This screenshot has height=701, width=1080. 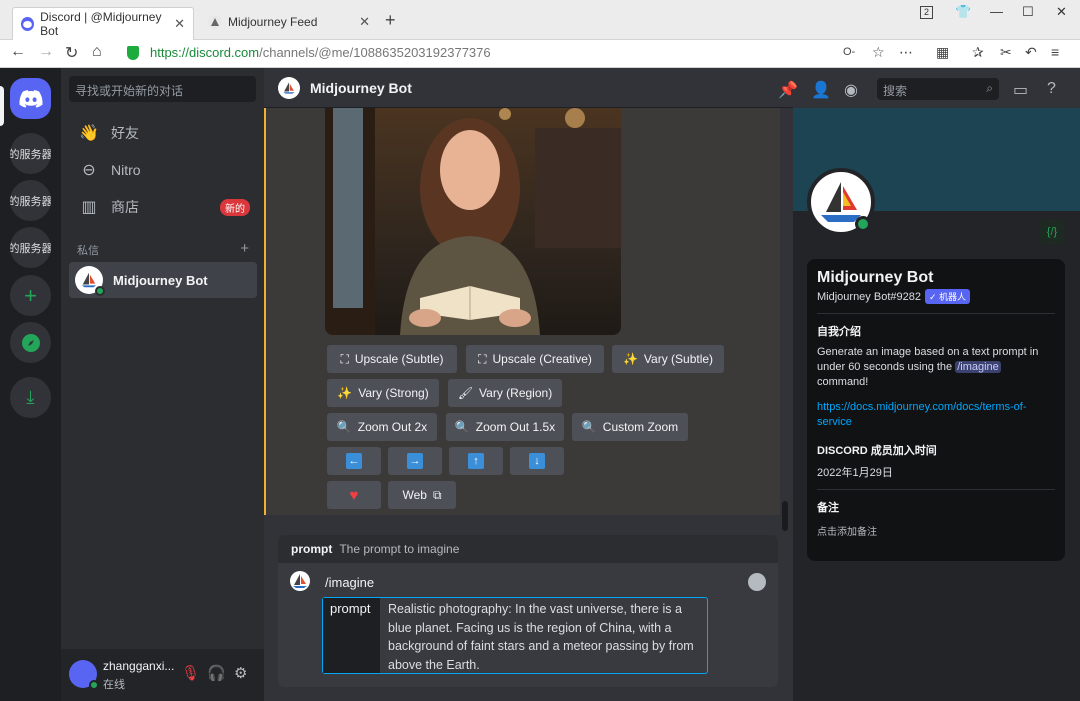 What do you see at coordinates (393, 393) in the screenshot?
I see `button-label: Vary (Strong)` at bounding box center [393, 393].